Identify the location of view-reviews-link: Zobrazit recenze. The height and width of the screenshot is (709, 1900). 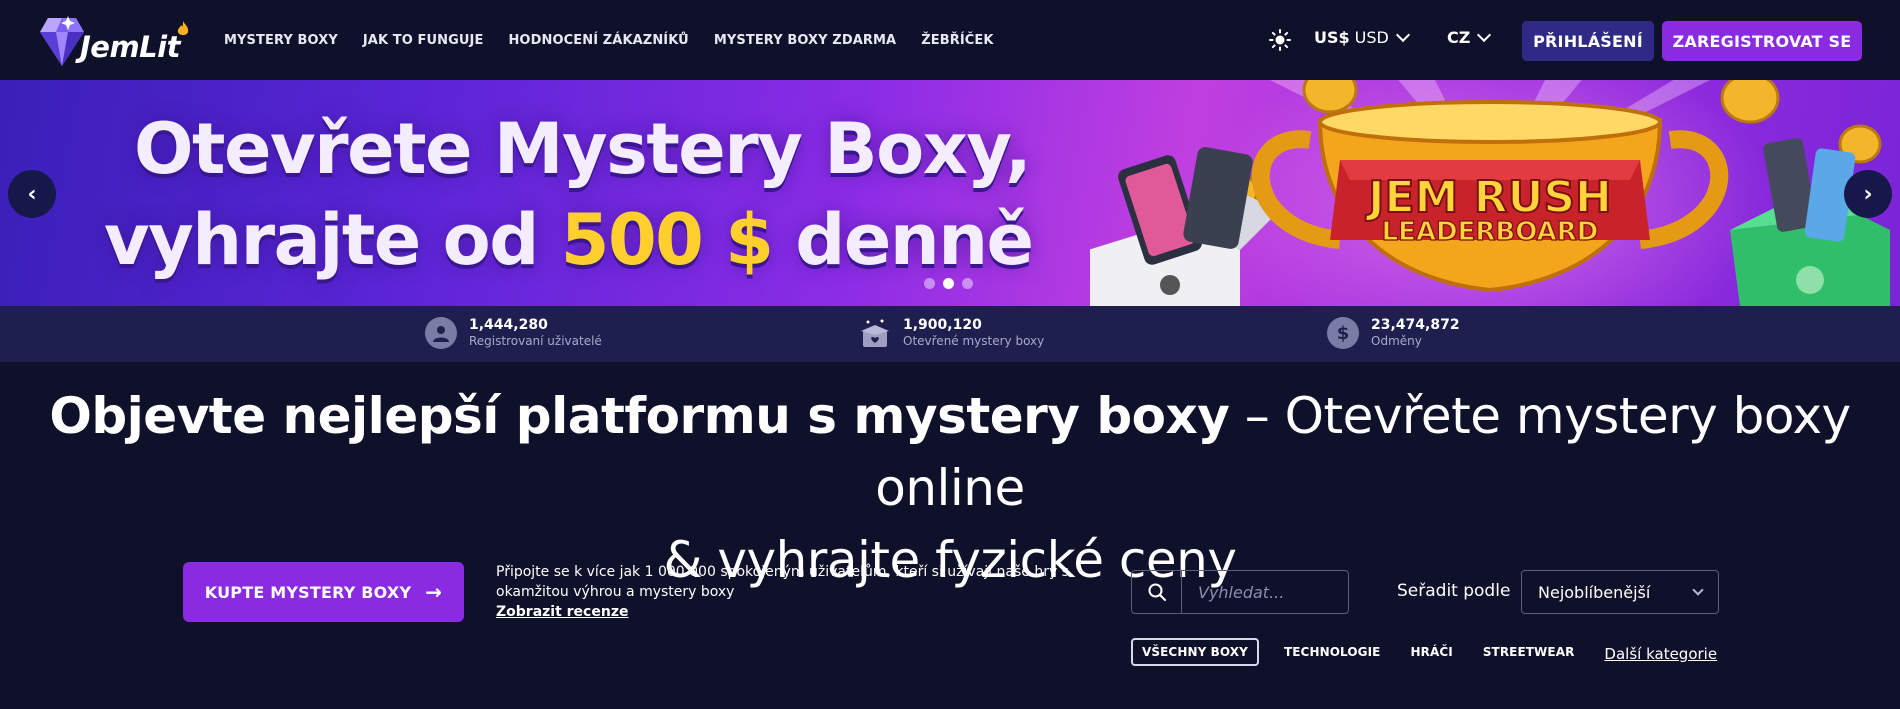
(786, 612).